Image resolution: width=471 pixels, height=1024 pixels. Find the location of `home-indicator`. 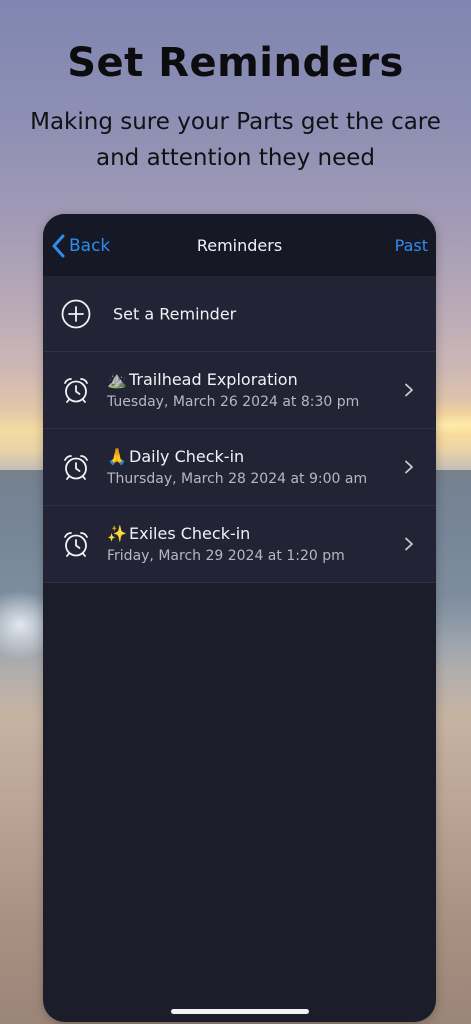

home-indicator is located at coordinates (239, 1011).